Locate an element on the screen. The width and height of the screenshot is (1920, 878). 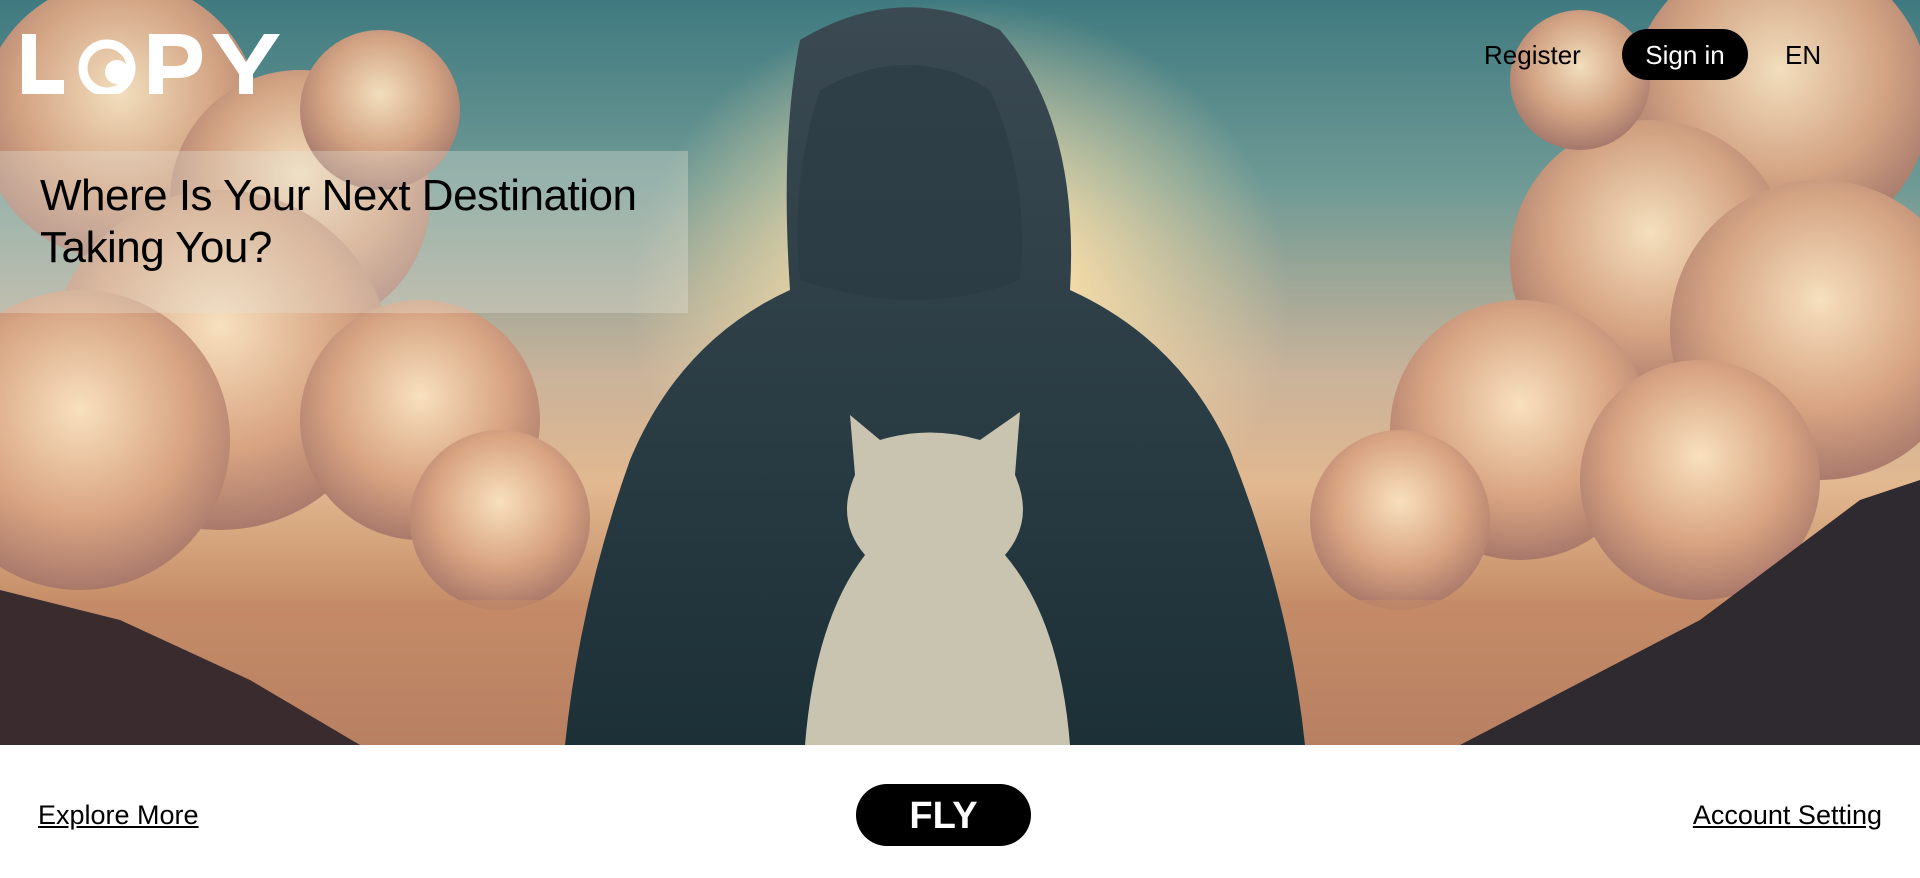
explore-more-link: Explore More is located at coordinates (118, 815).